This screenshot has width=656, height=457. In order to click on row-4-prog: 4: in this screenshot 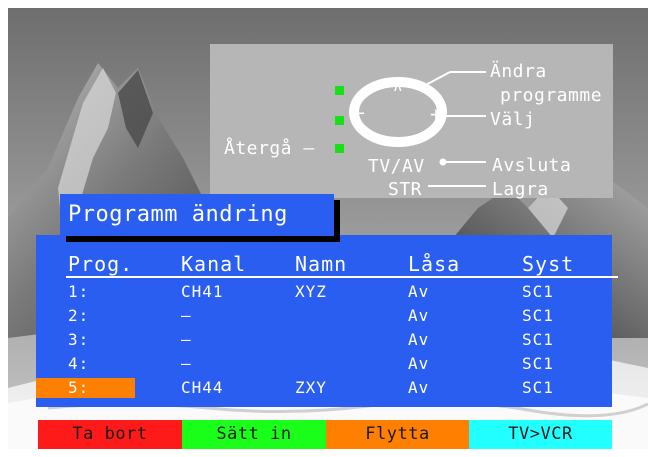, I will do `click(78, 364)`.